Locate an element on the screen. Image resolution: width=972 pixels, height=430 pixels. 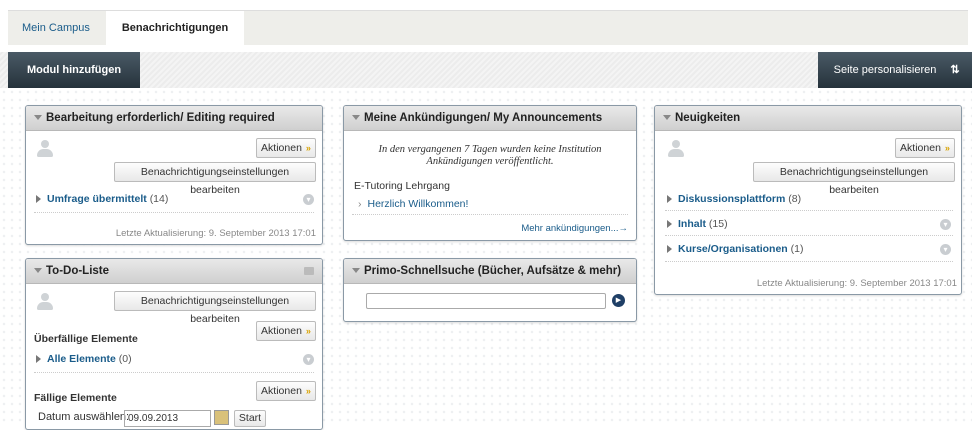
list-item: Inhalt (15) is located at coordinates (697, 224).